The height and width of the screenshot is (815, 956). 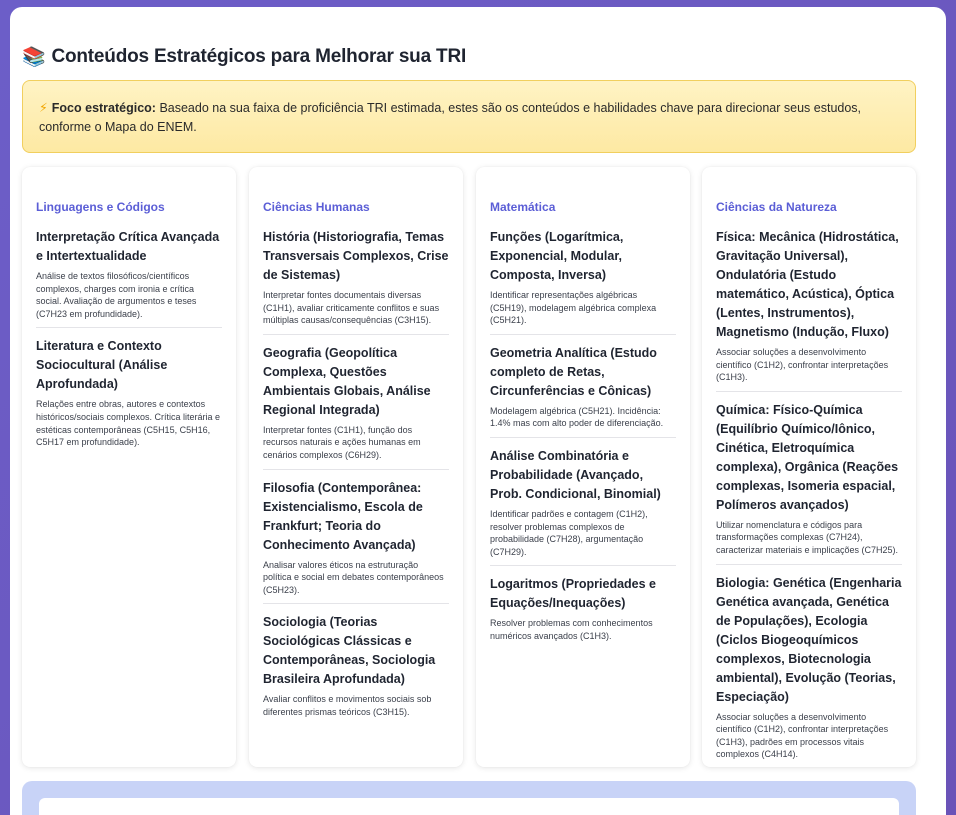 What do you see at coordinates (103, 108) in the screenshot?
I see `notice-label: Foco estratégico:` at bounding box center [103, 108].